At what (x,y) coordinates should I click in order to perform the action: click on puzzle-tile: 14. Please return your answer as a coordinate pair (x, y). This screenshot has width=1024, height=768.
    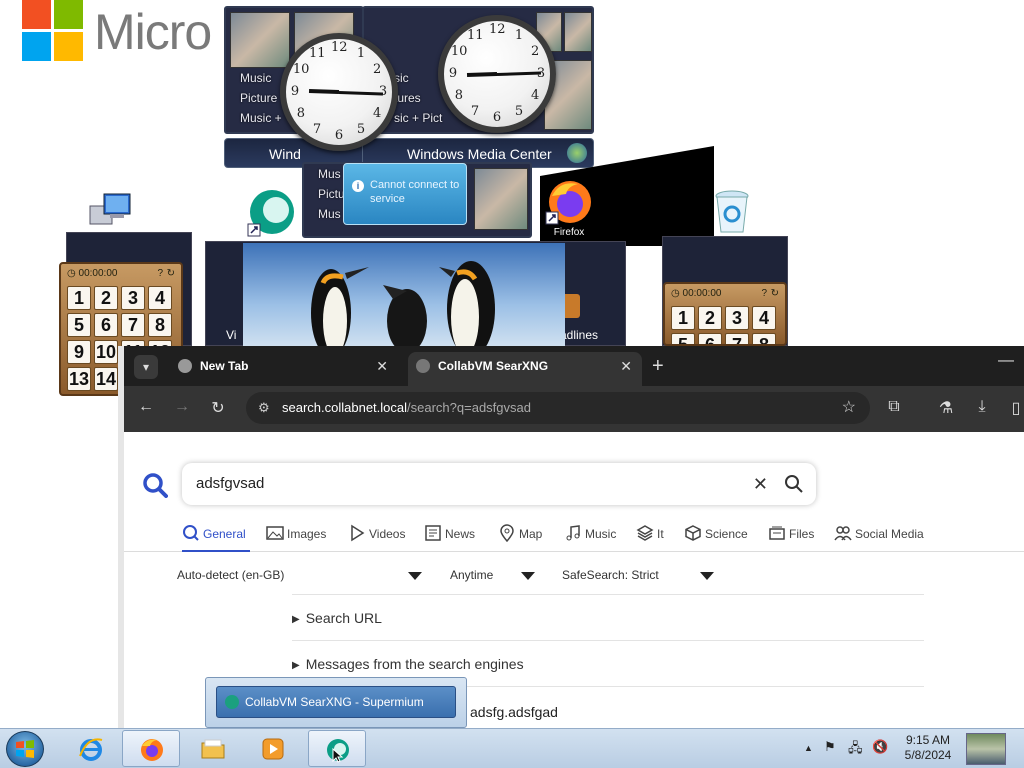
    Looking at the image, I should click on (106, 379).